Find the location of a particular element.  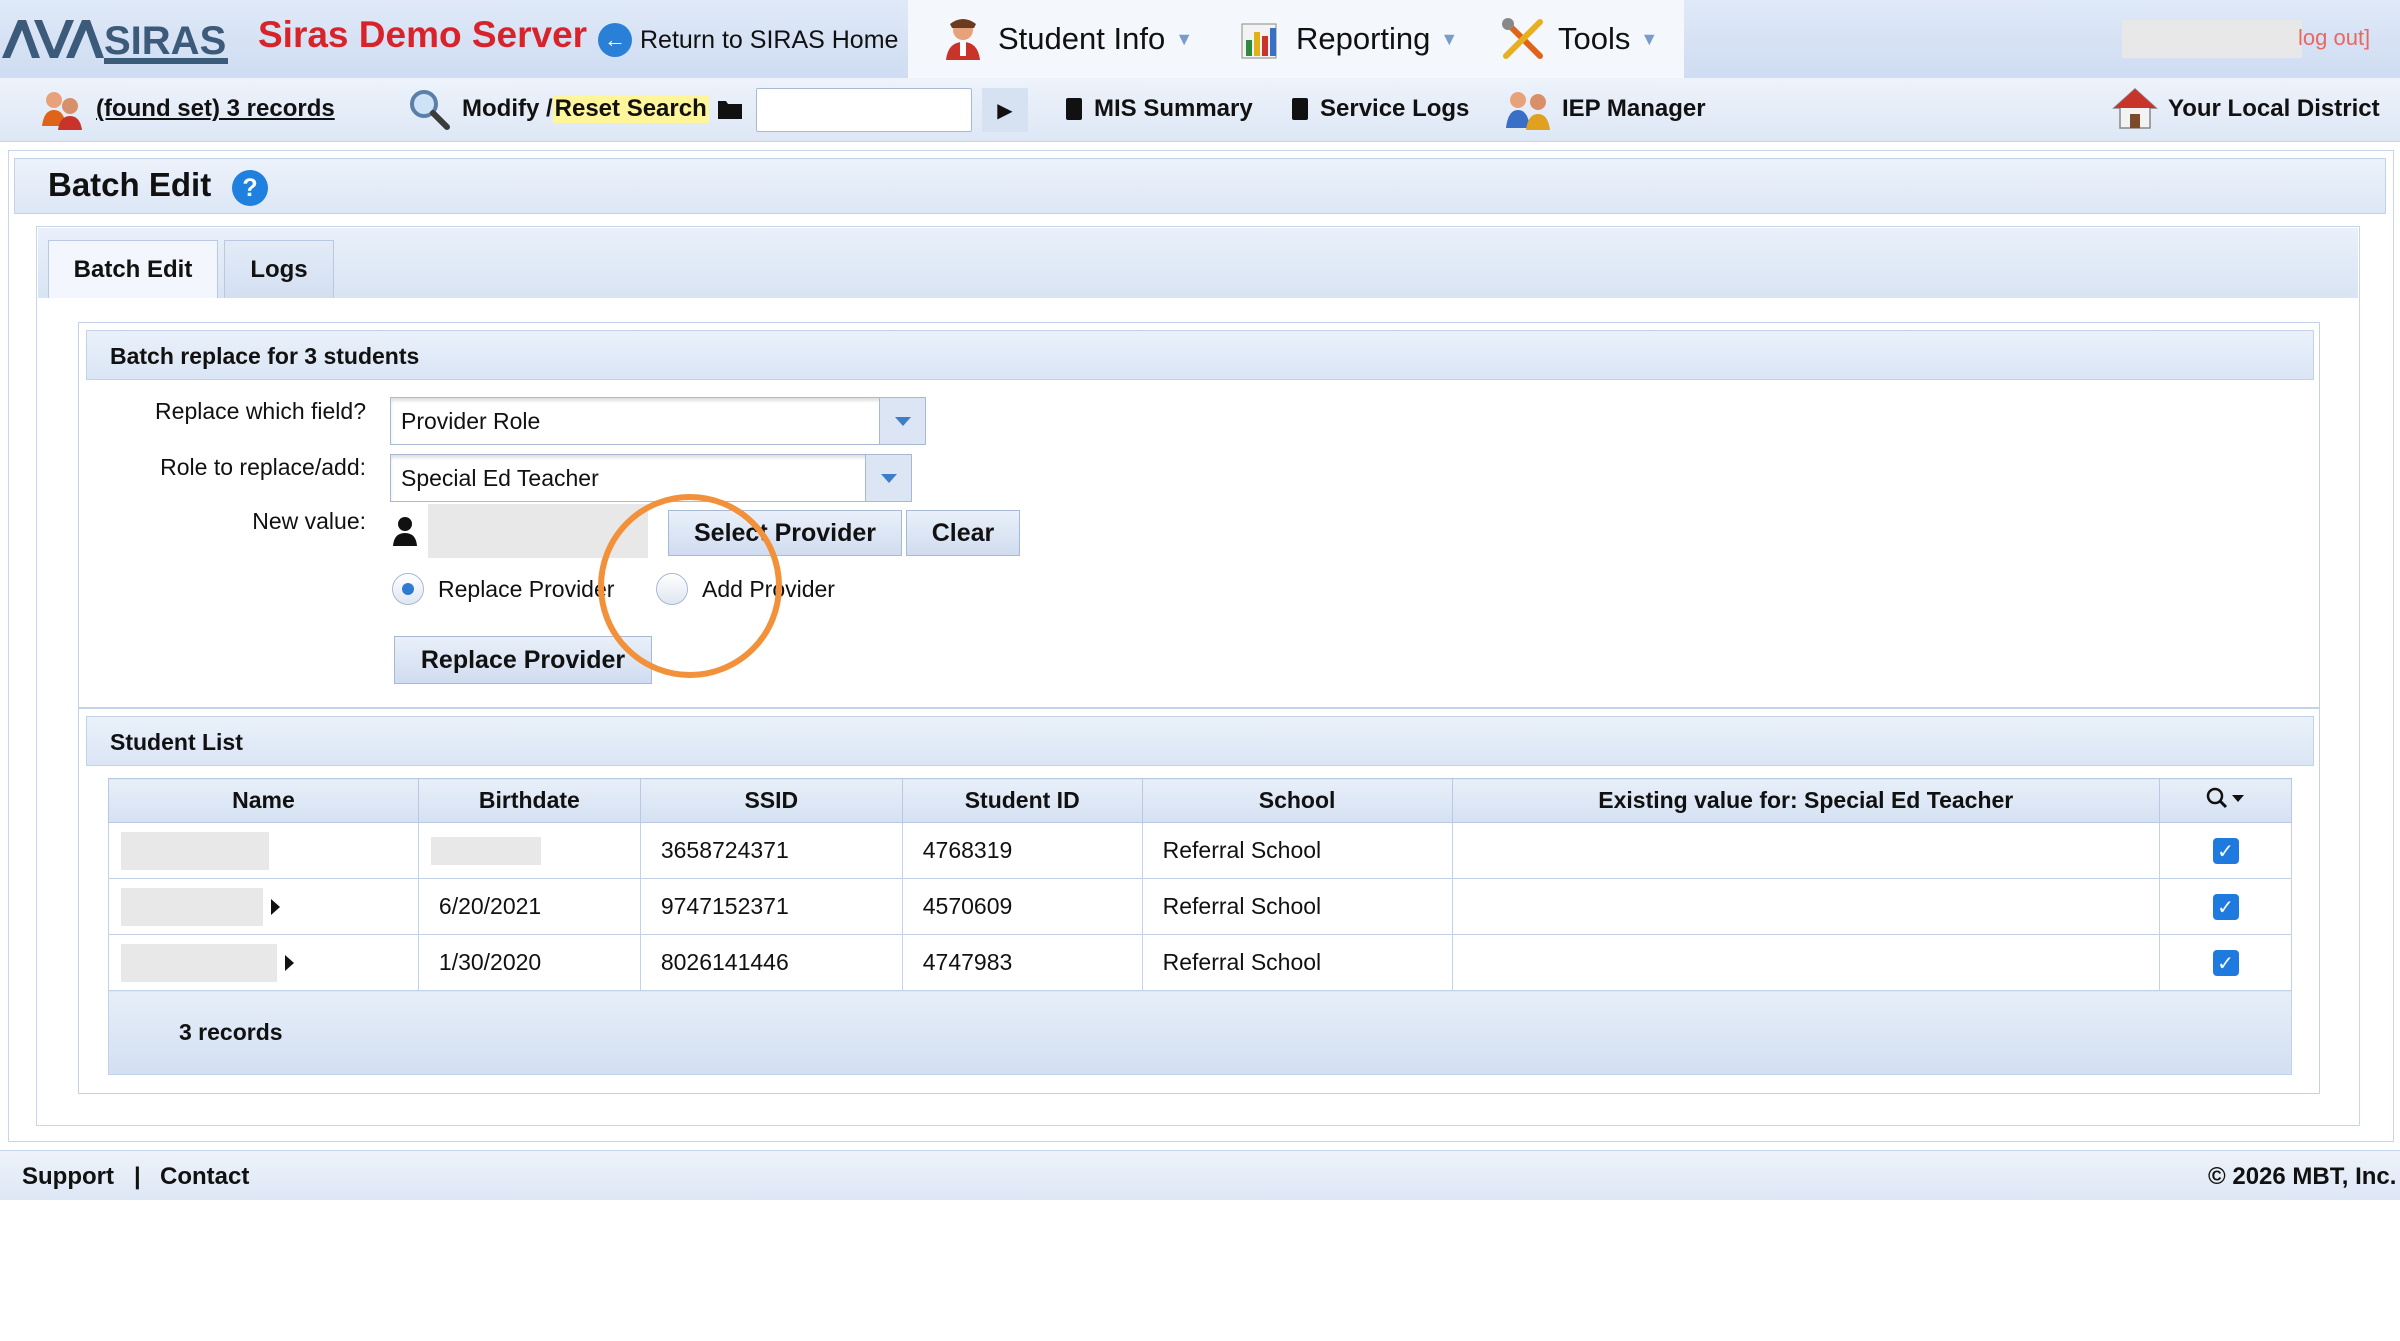

contact-link: Contact is located at coordinates (204, 1177).